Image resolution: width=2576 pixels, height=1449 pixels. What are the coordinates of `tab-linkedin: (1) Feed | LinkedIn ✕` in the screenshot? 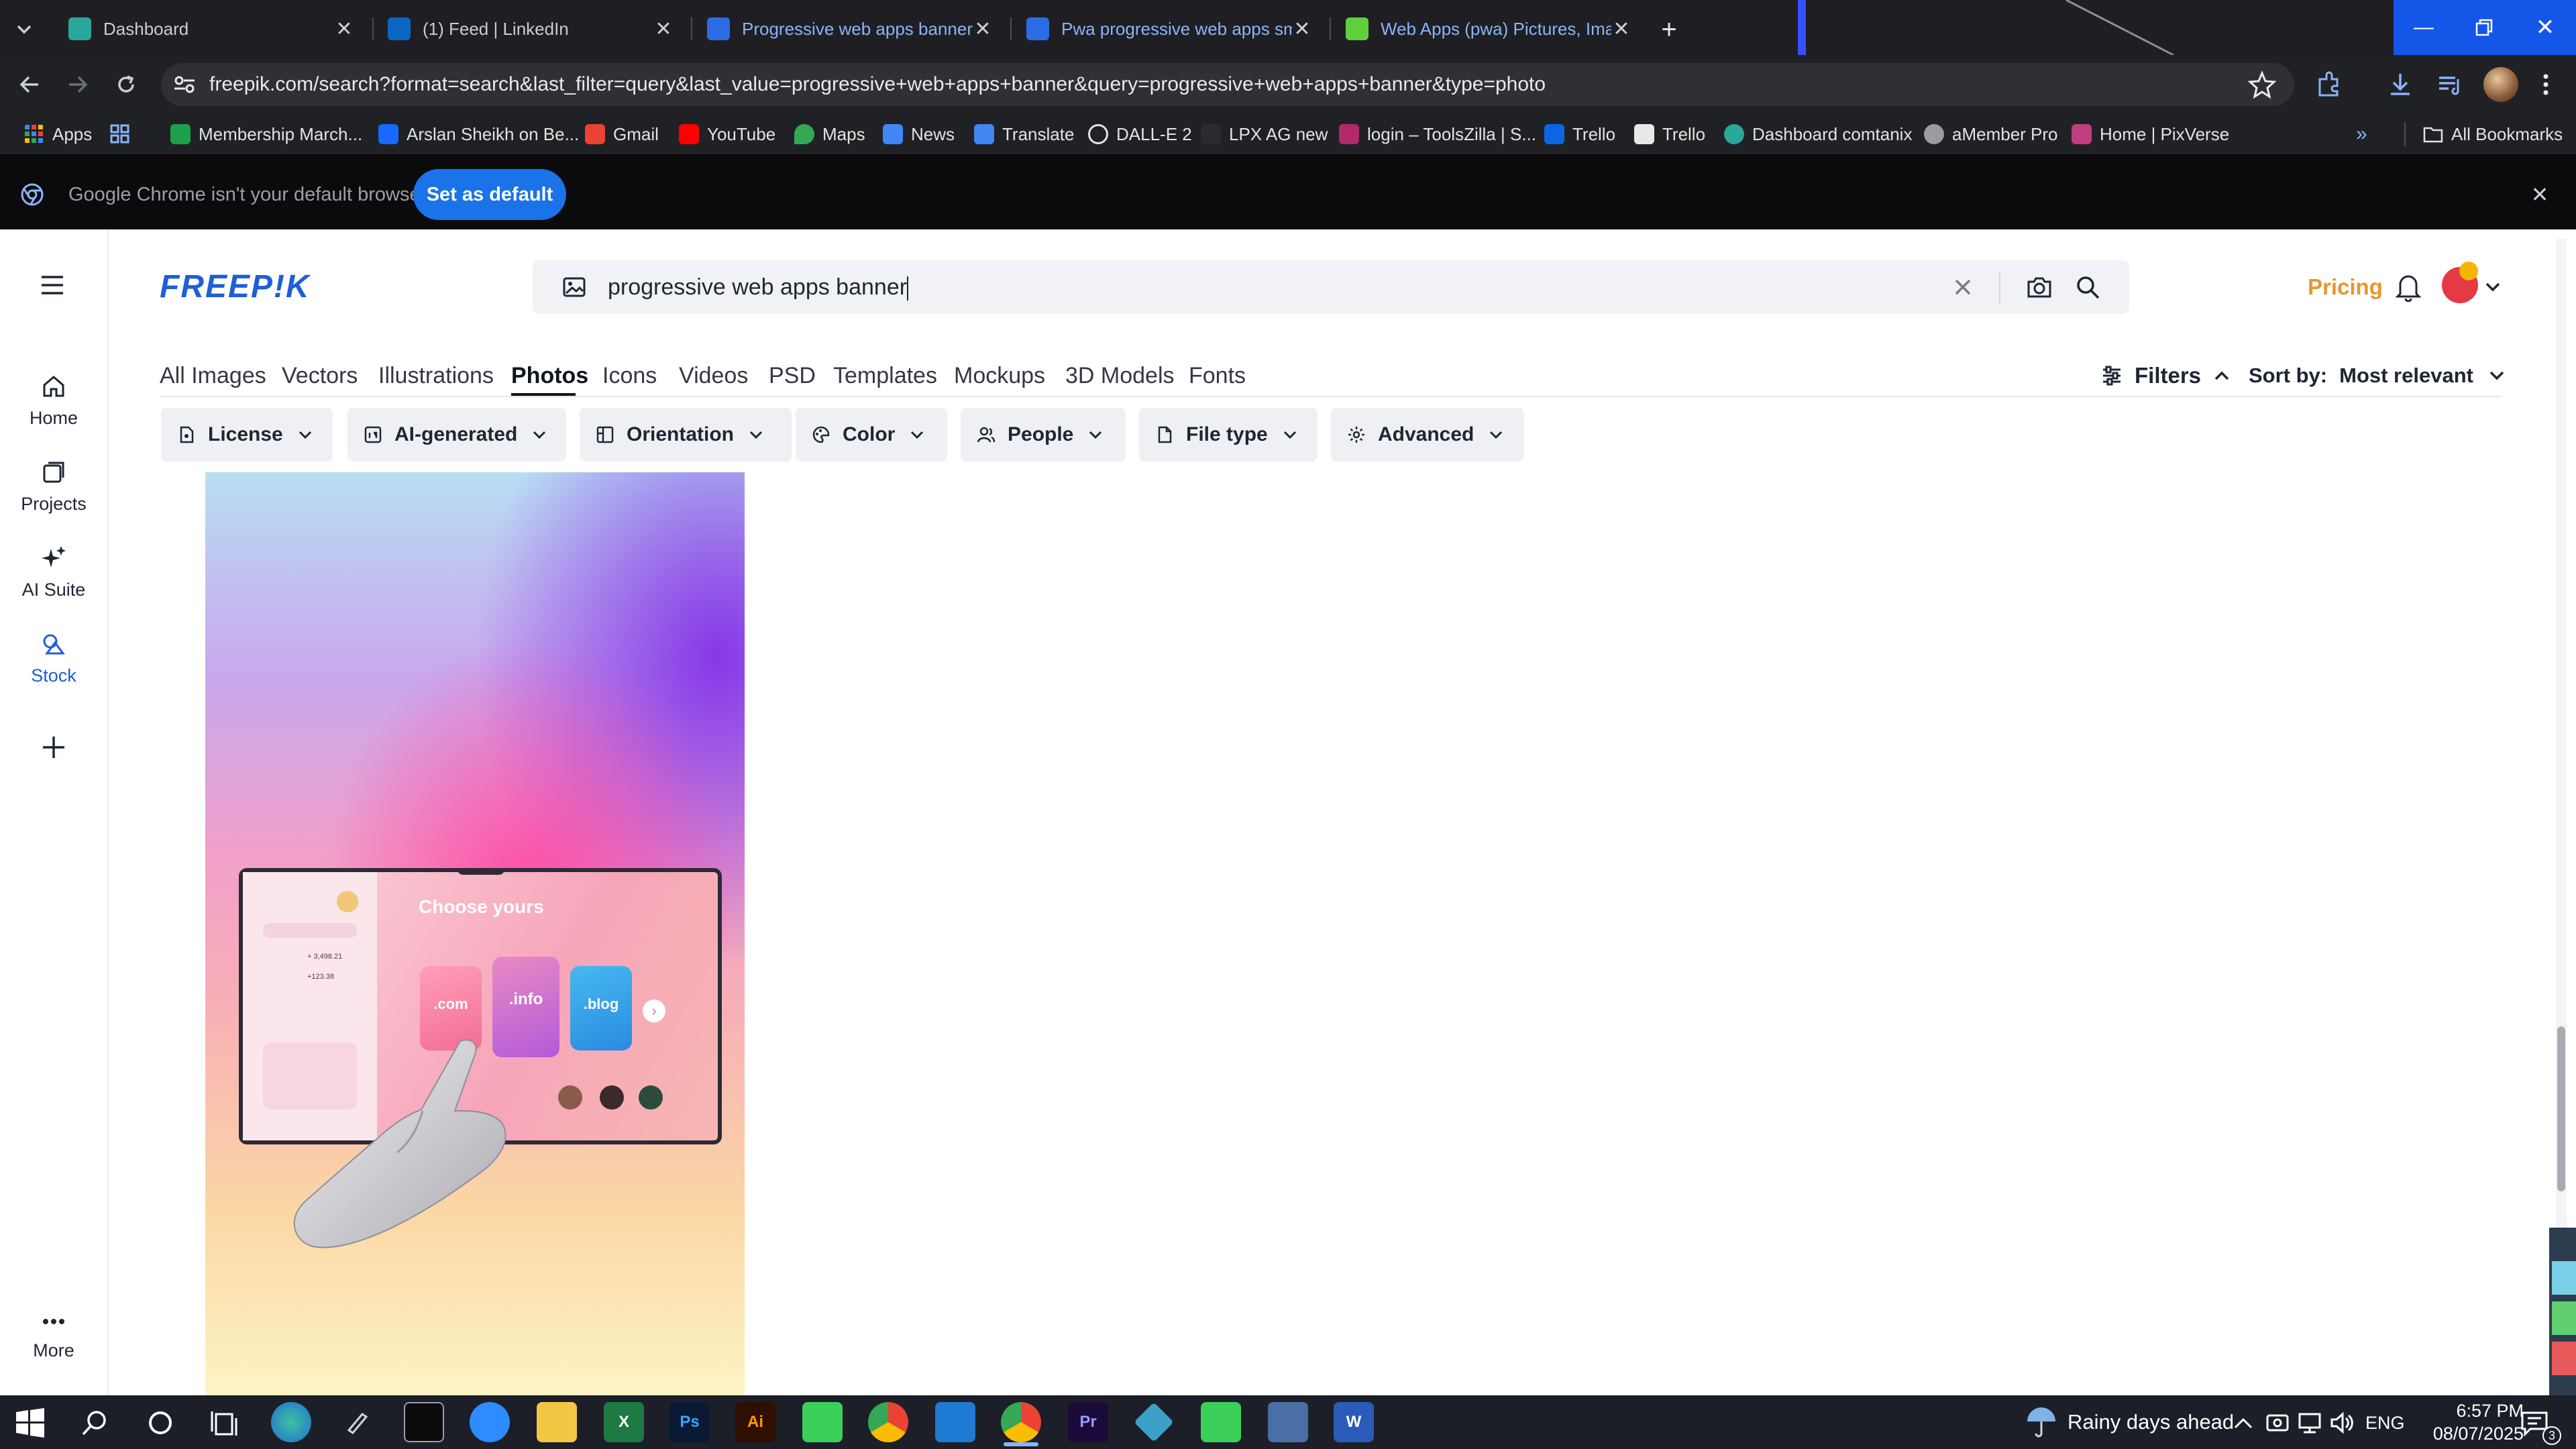 It's located at (530, 28).